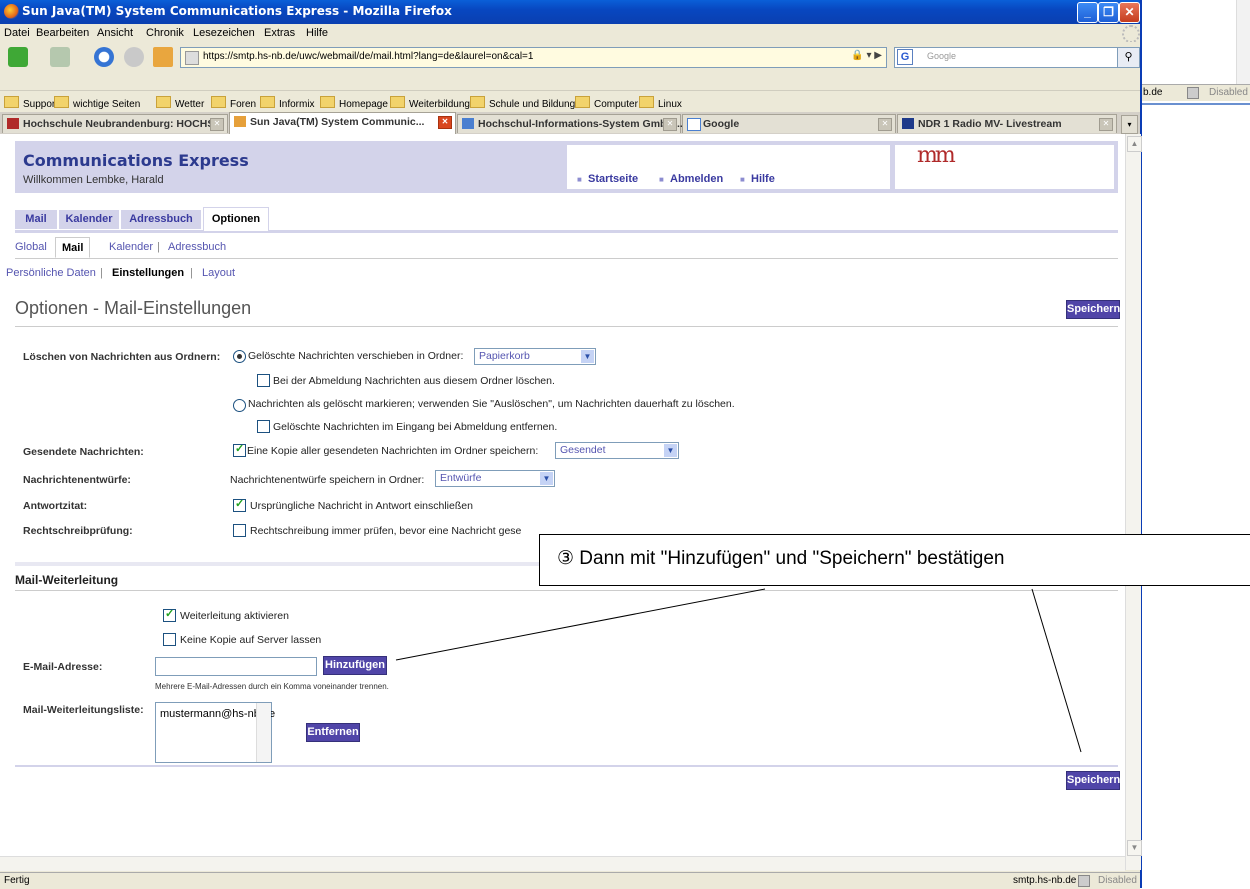  Describe the element at coordinates (317, 33) in the screenshot. I see `menu-hilfe: Hilfe` at that location.